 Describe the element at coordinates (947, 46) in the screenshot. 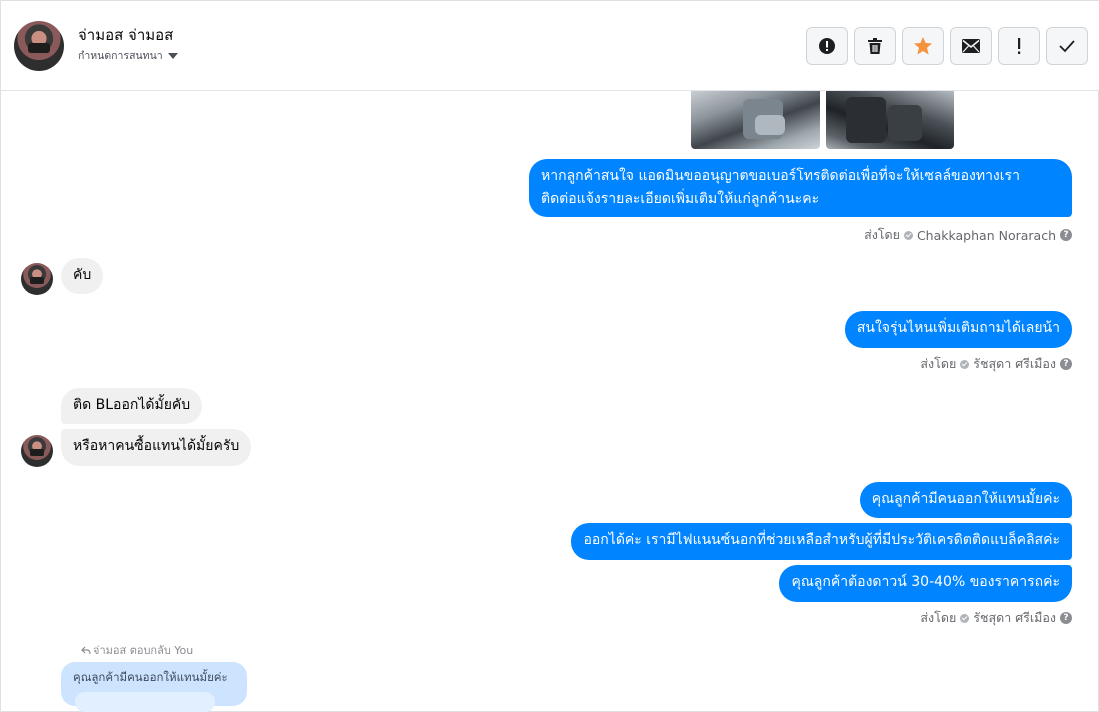

I see `conversation-toolbar` at that location.